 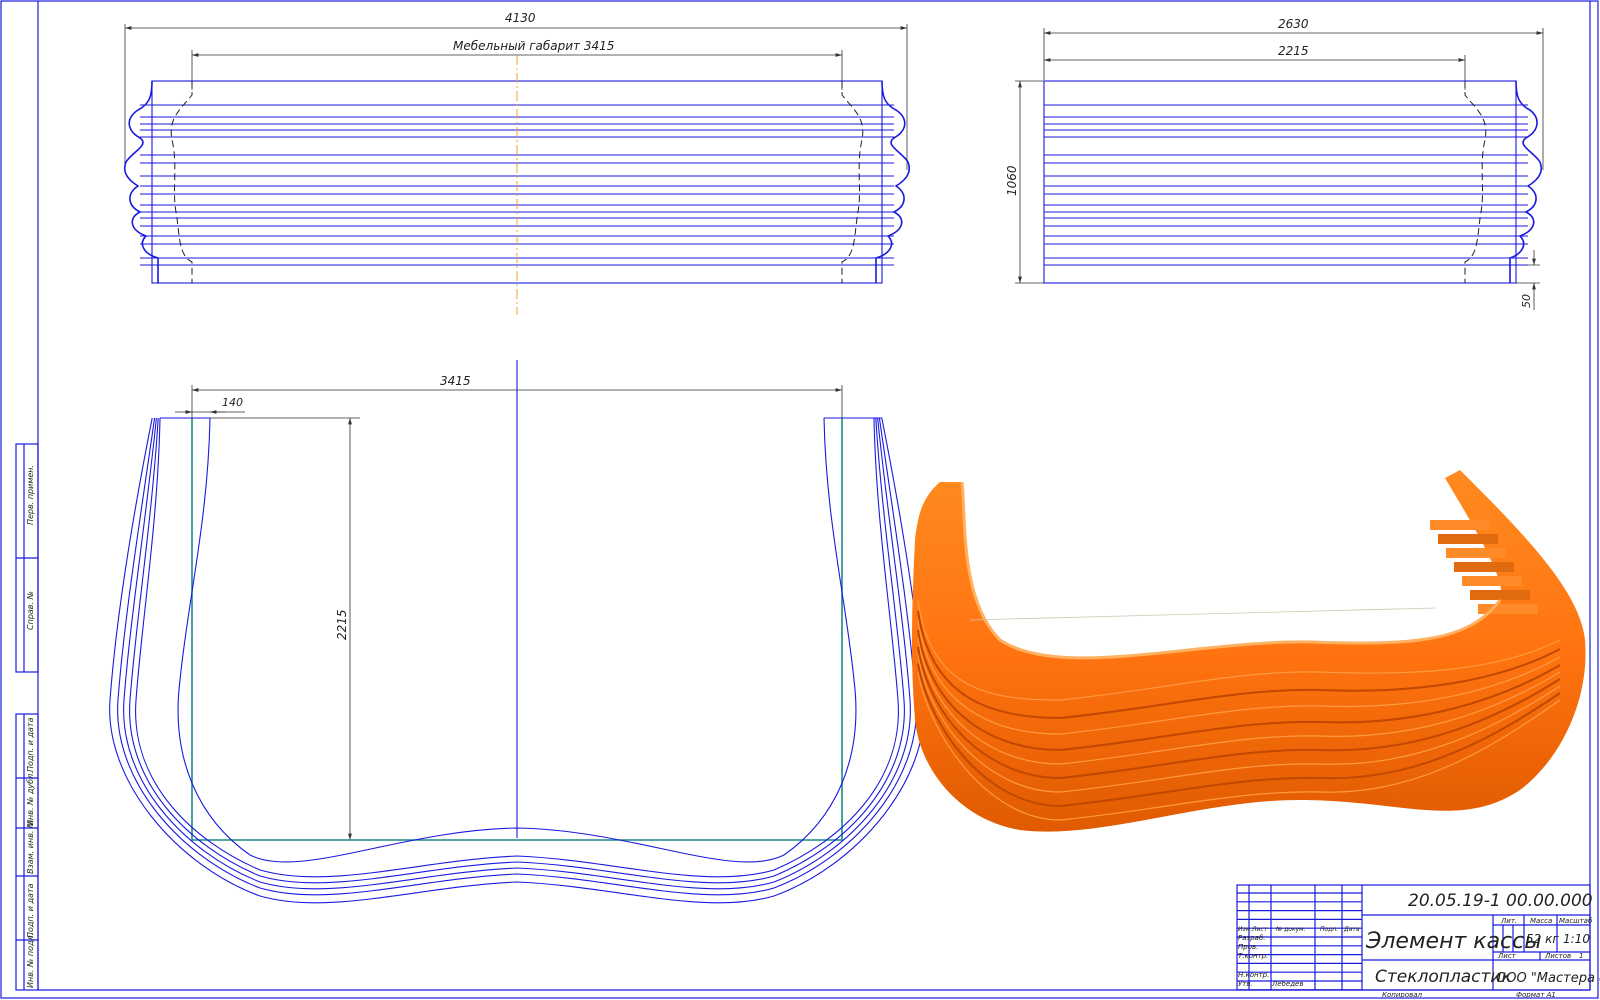 I want to click on stamp-podp-data-2: Подп. и дата, so click(x=30, y=910).